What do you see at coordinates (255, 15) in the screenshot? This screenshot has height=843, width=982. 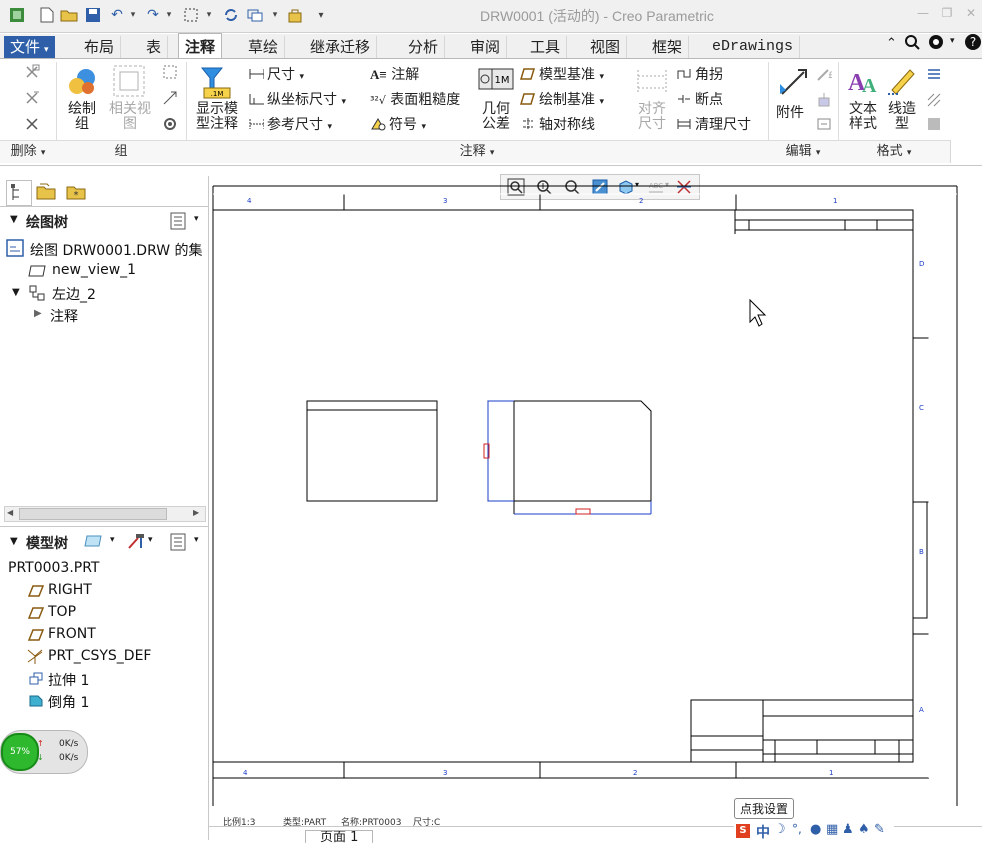 I see `window-switch-icon` at bounding box center [255, 15].